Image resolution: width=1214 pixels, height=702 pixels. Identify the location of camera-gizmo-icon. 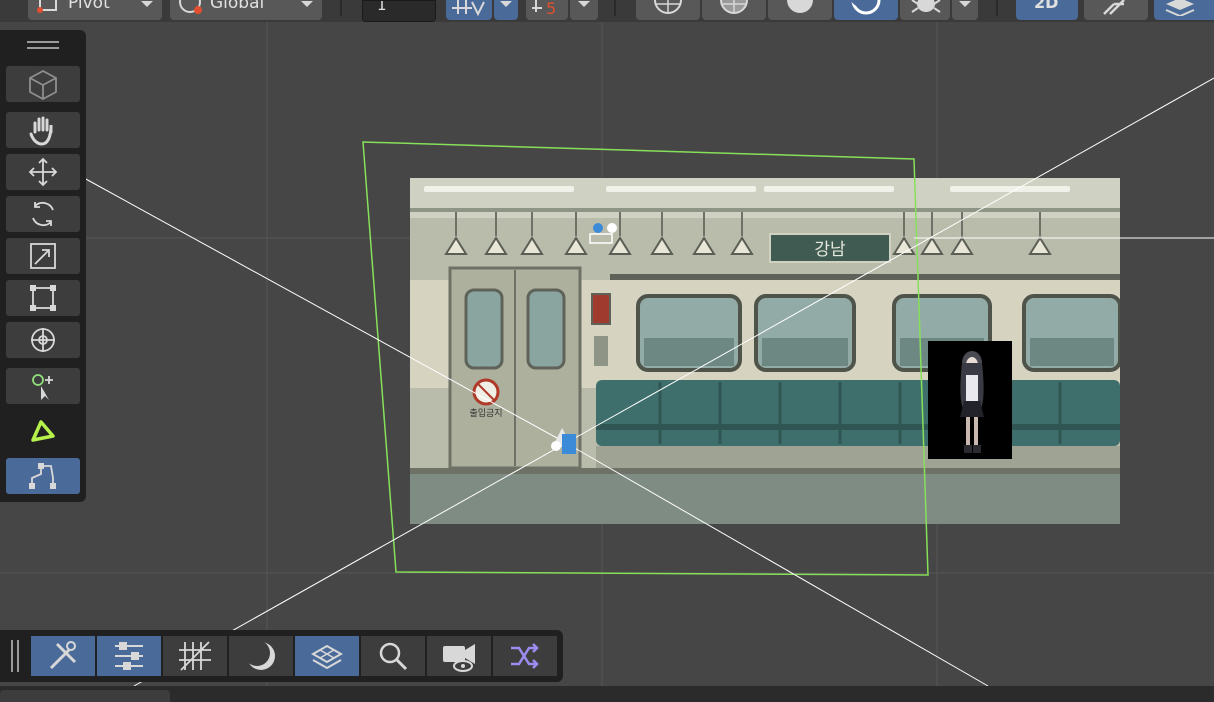
(563, 441).